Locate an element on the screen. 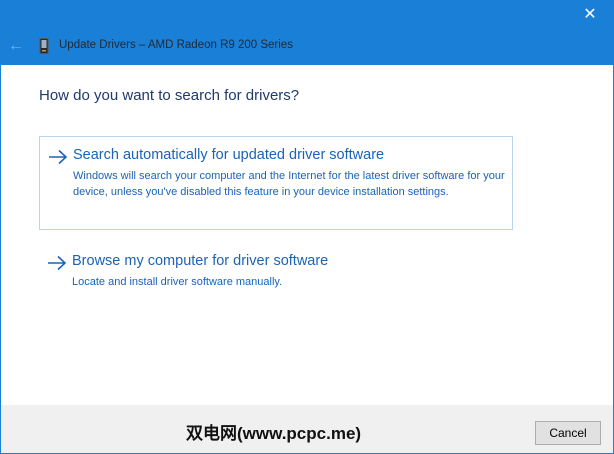  page-heading: How do you want to search for drivers? is located at coordinates (169, 95).